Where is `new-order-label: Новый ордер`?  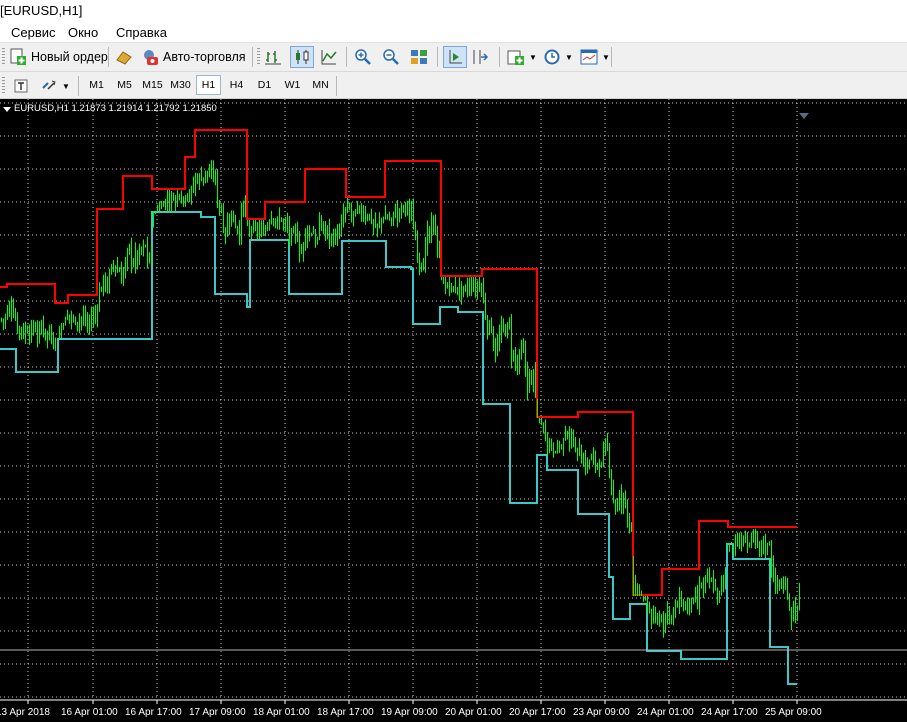
new-order-label: Новый ордер is located at coordinates (69, 57).